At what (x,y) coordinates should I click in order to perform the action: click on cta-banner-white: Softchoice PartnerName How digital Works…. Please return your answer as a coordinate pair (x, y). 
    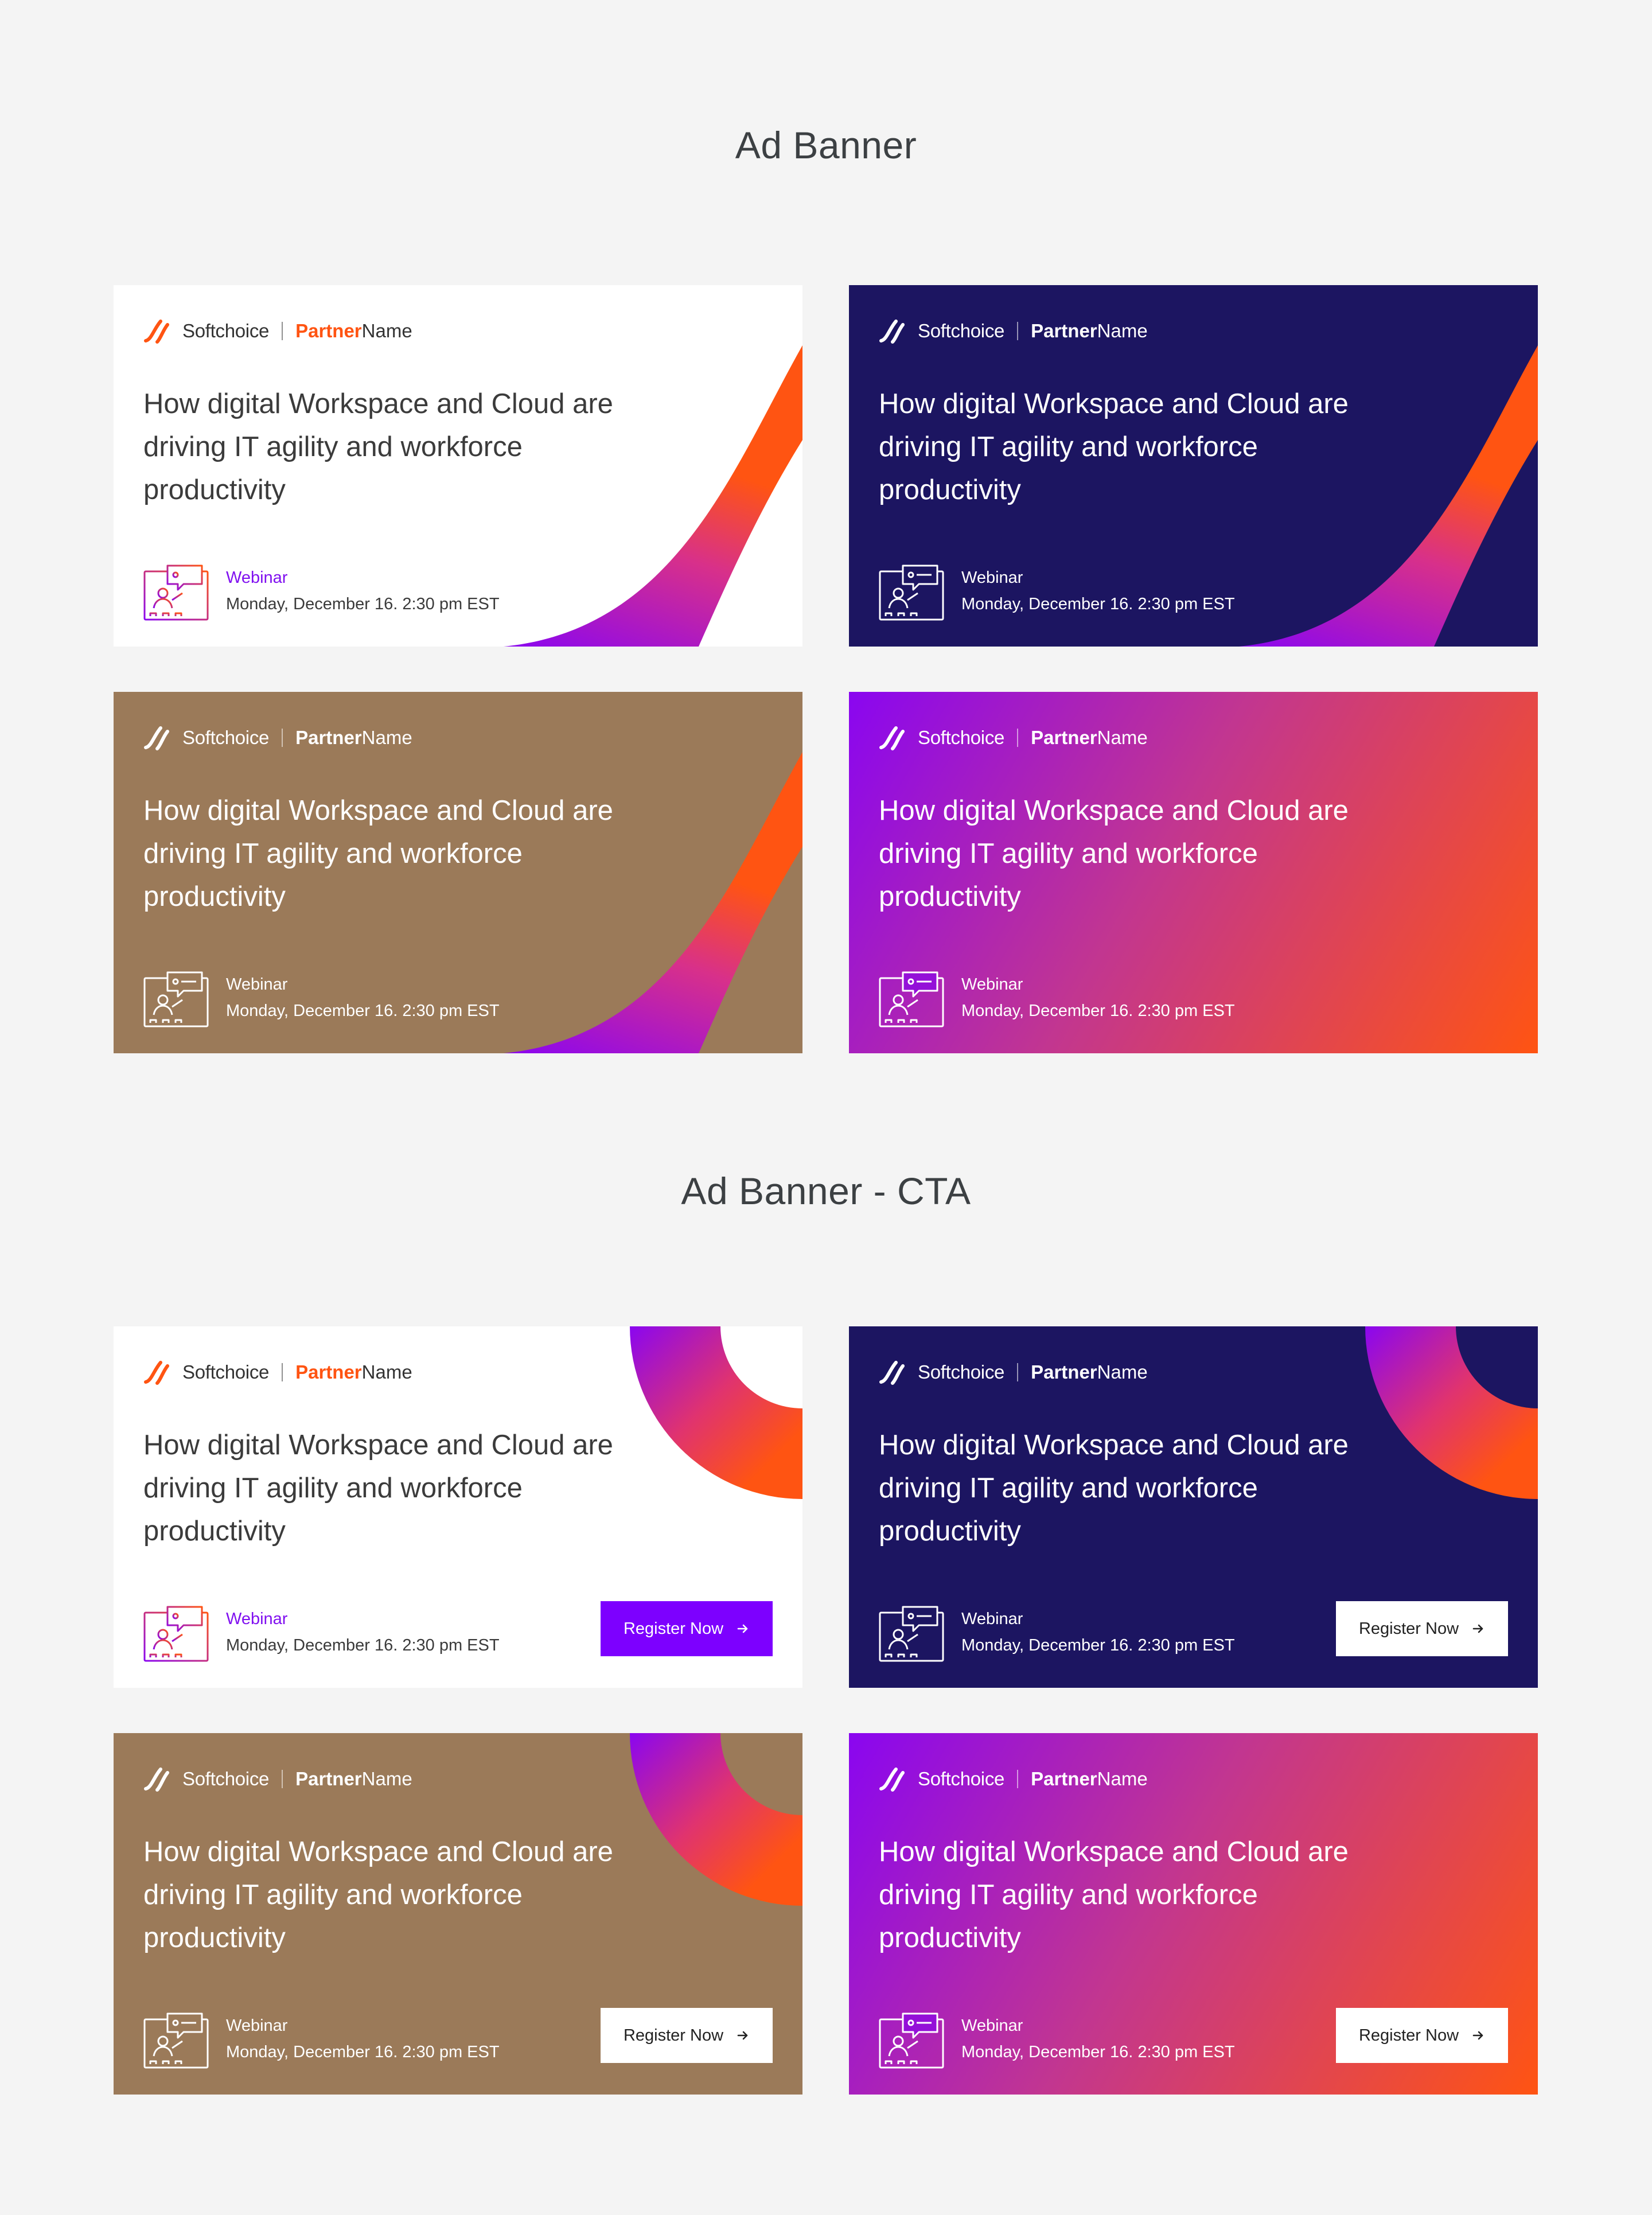
    Looking at the image, I should click on (458, 1507).